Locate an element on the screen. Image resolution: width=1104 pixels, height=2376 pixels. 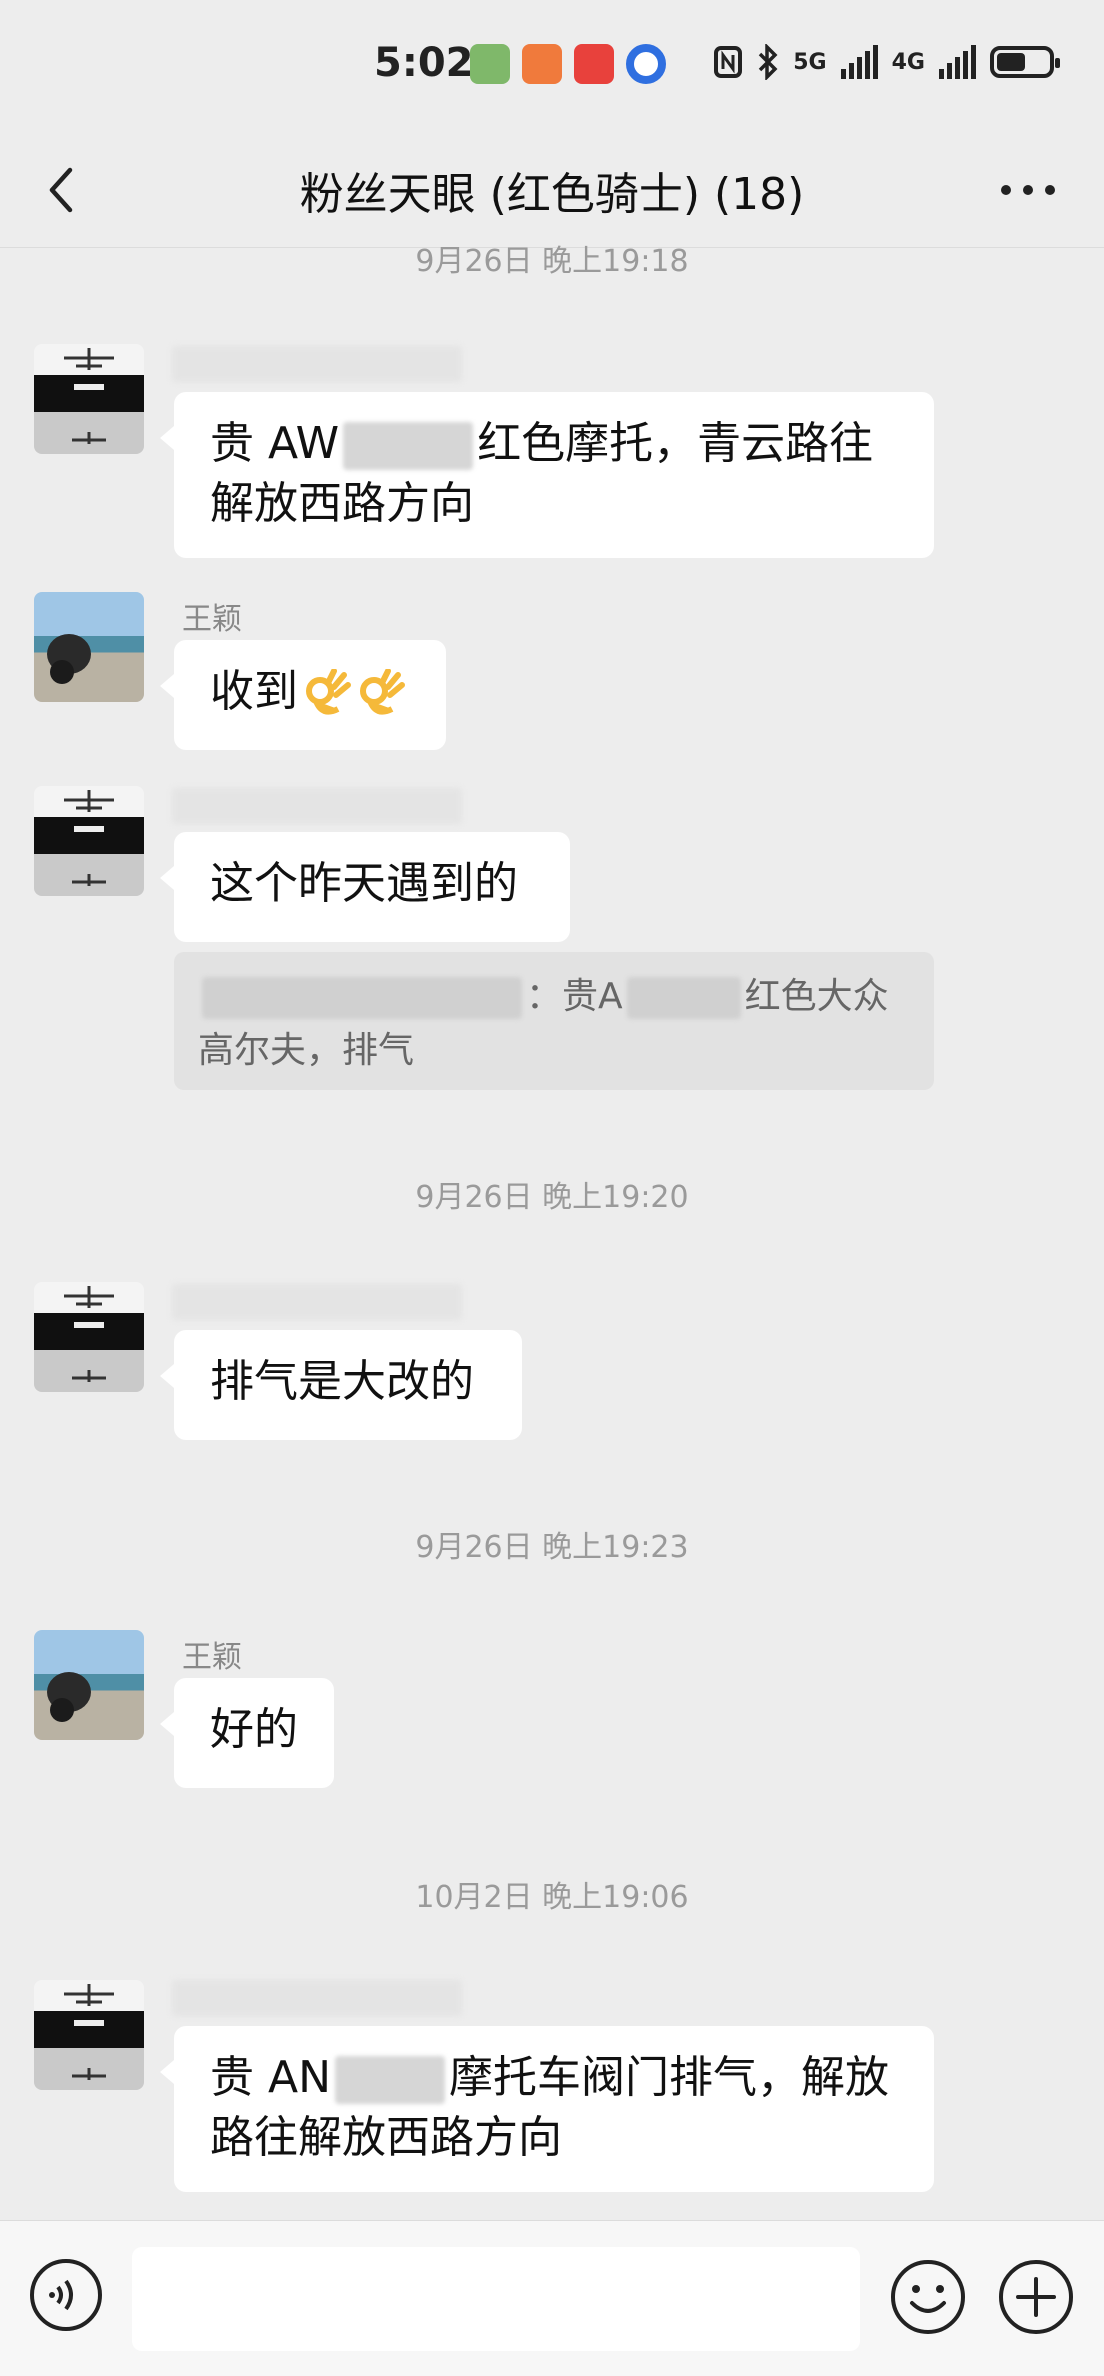
input-bar is located at coordinates (552, 2298).